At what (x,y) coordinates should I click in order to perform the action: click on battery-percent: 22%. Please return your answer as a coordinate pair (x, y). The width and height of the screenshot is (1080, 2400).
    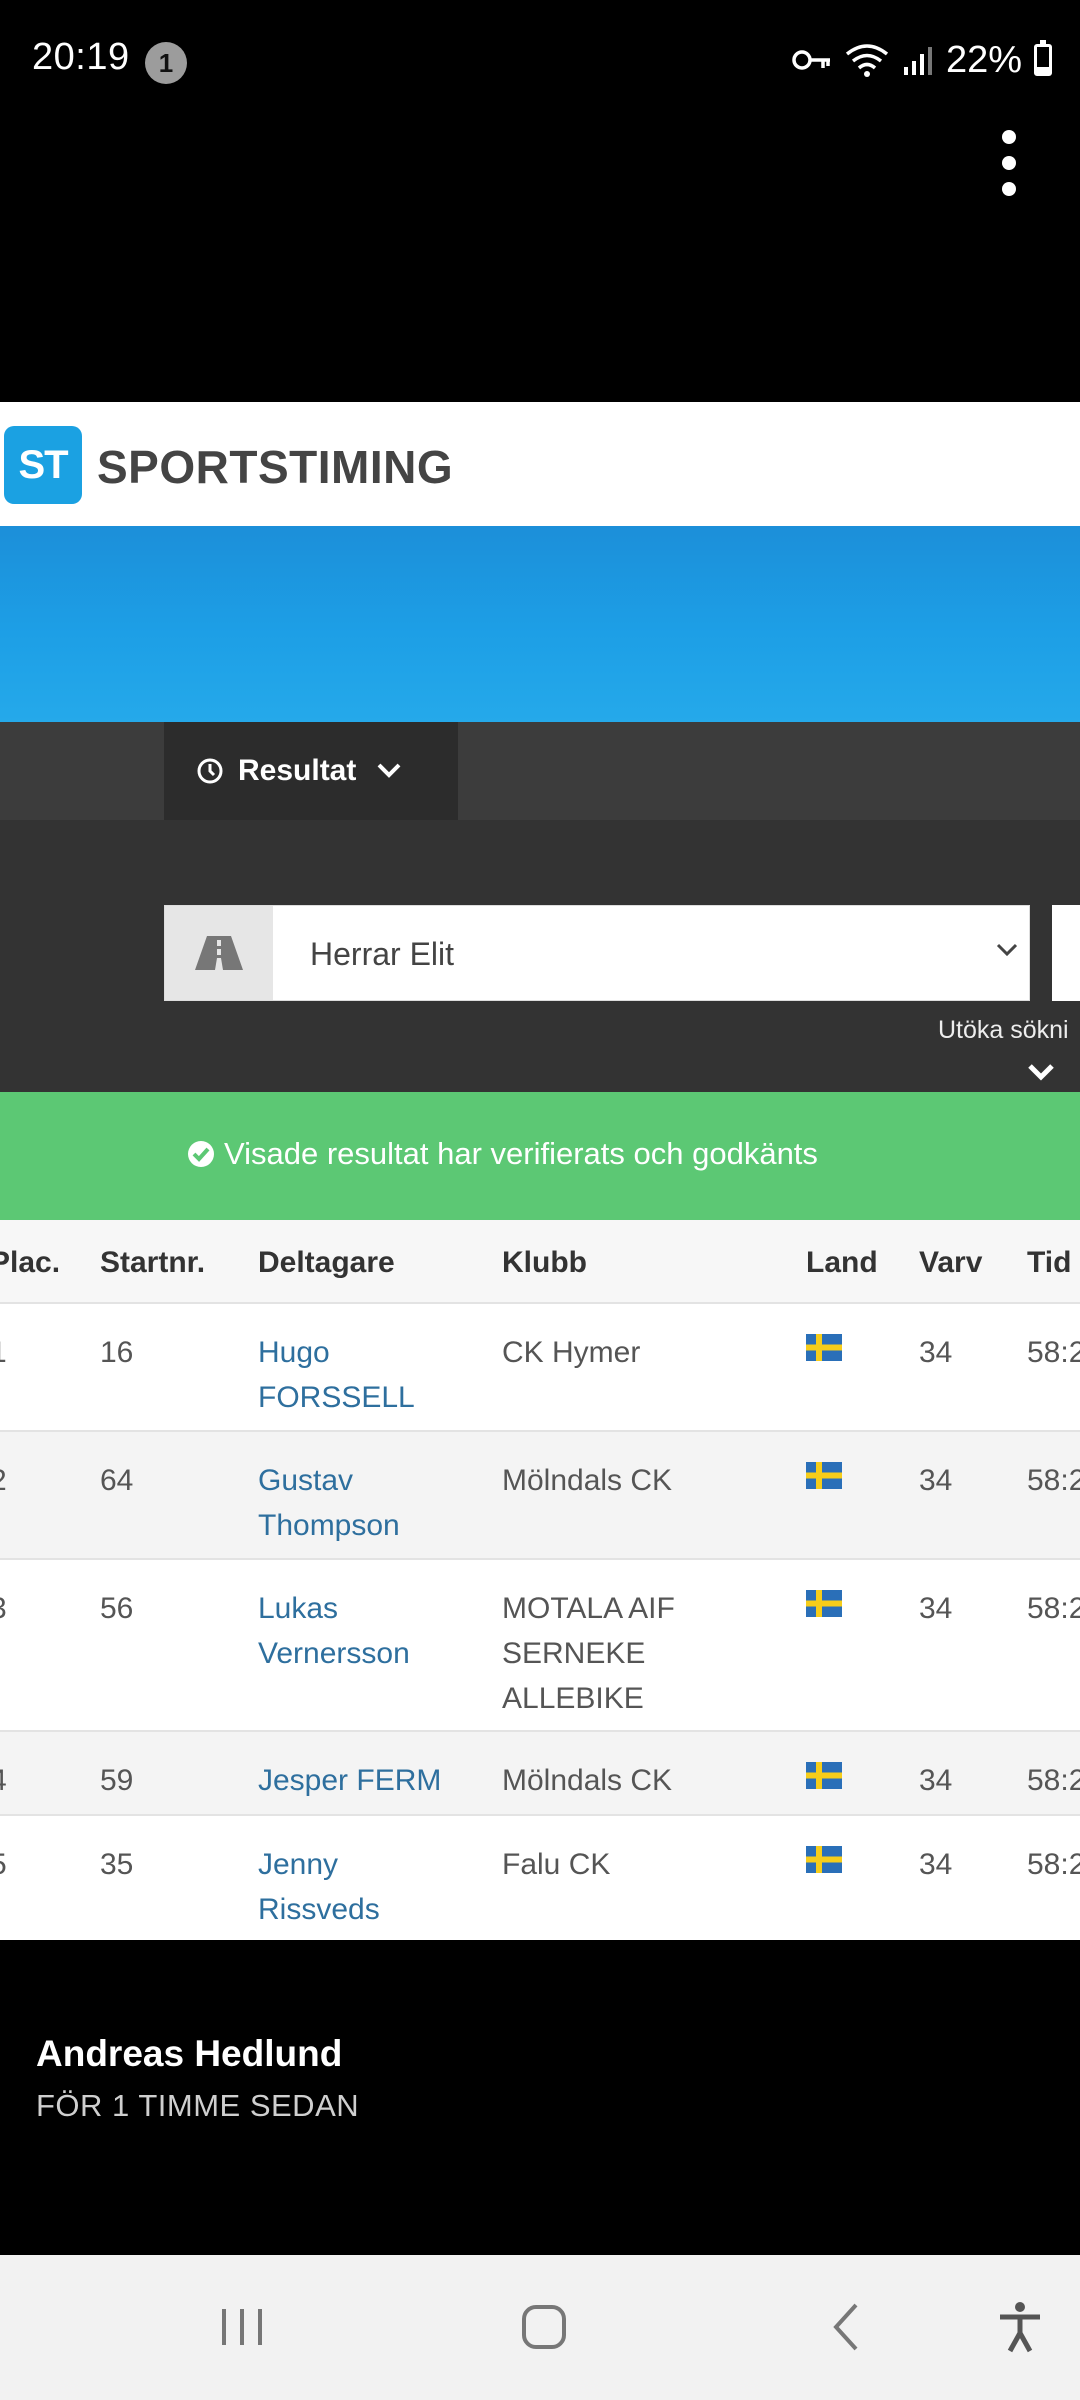
    Looking at the image, I should click on (983, 59).